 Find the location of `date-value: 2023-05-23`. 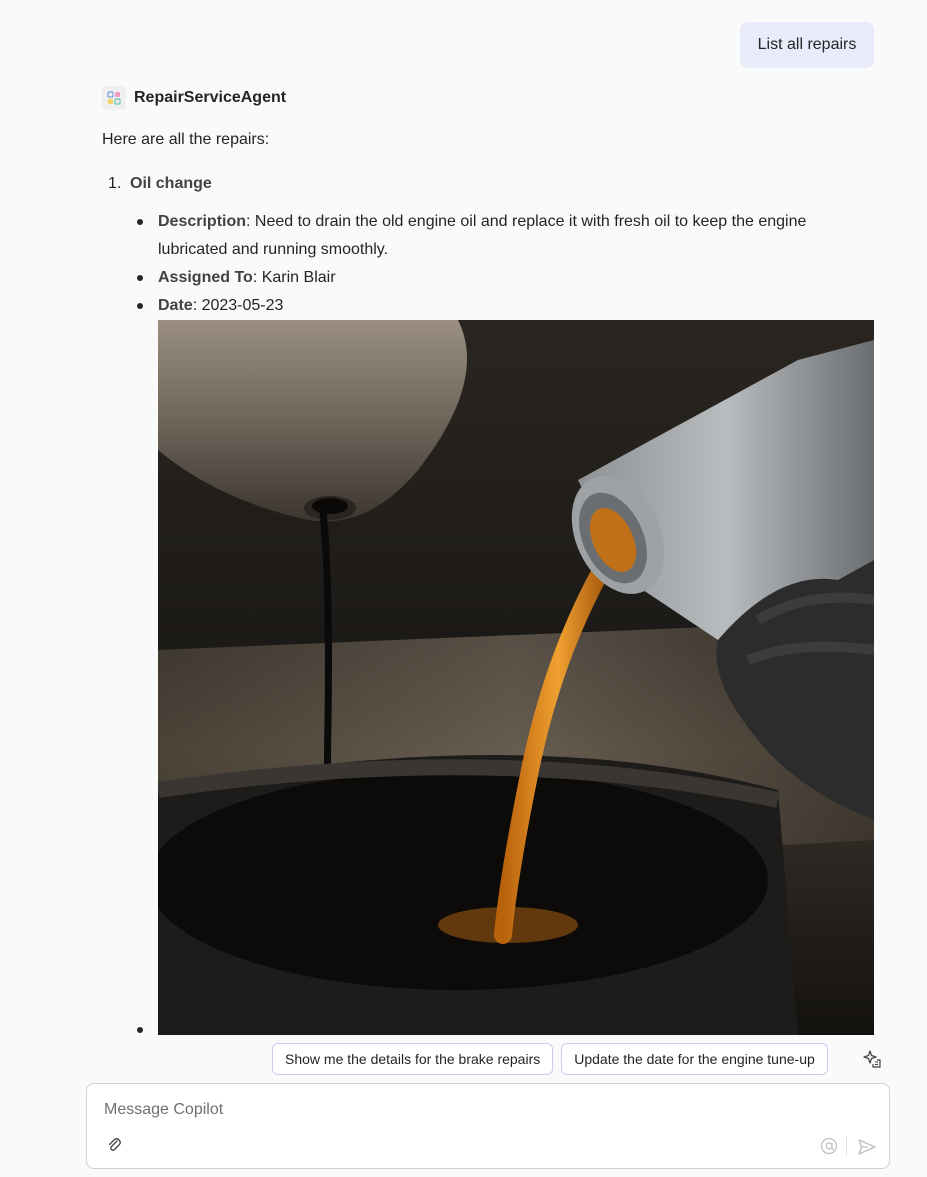

date-value: 2023-05-23 is located at coordinates (242, 305).